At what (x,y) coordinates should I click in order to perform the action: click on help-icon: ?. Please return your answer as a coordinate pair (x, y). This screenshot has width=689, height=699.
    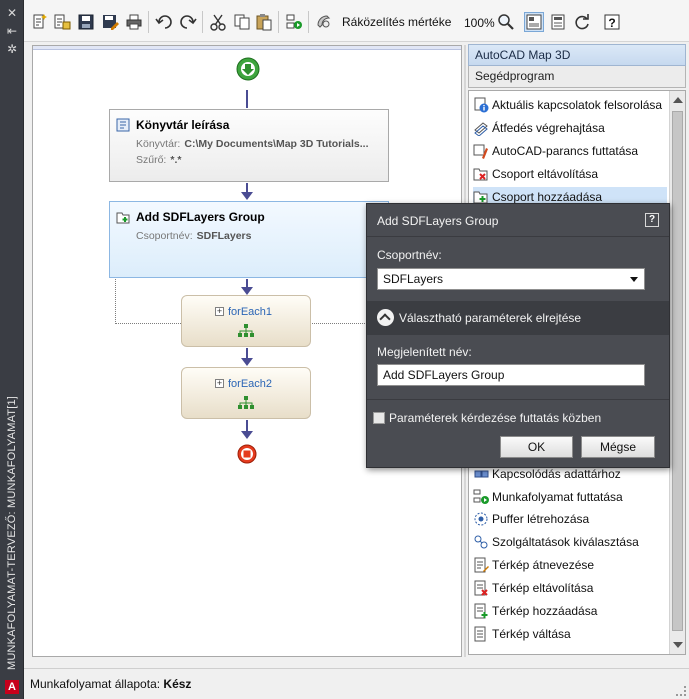
    Looking at the image, I should click on (612, 22).